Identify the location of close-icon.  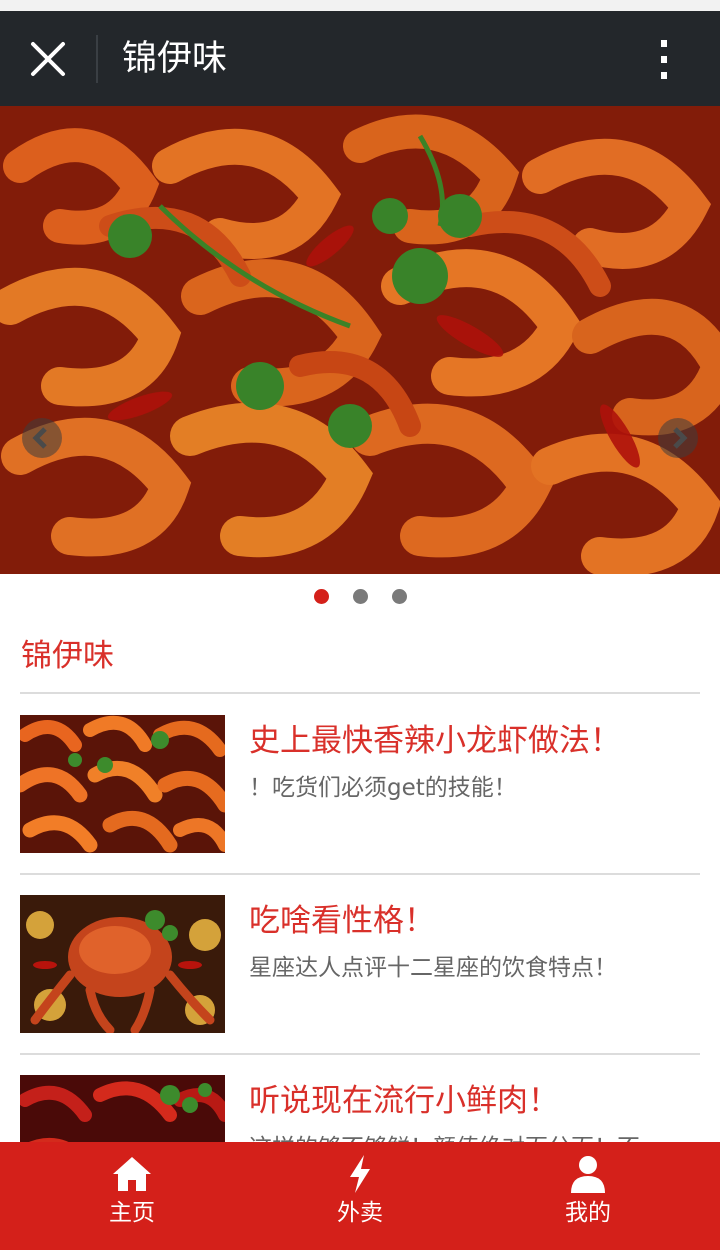
(48, 59).